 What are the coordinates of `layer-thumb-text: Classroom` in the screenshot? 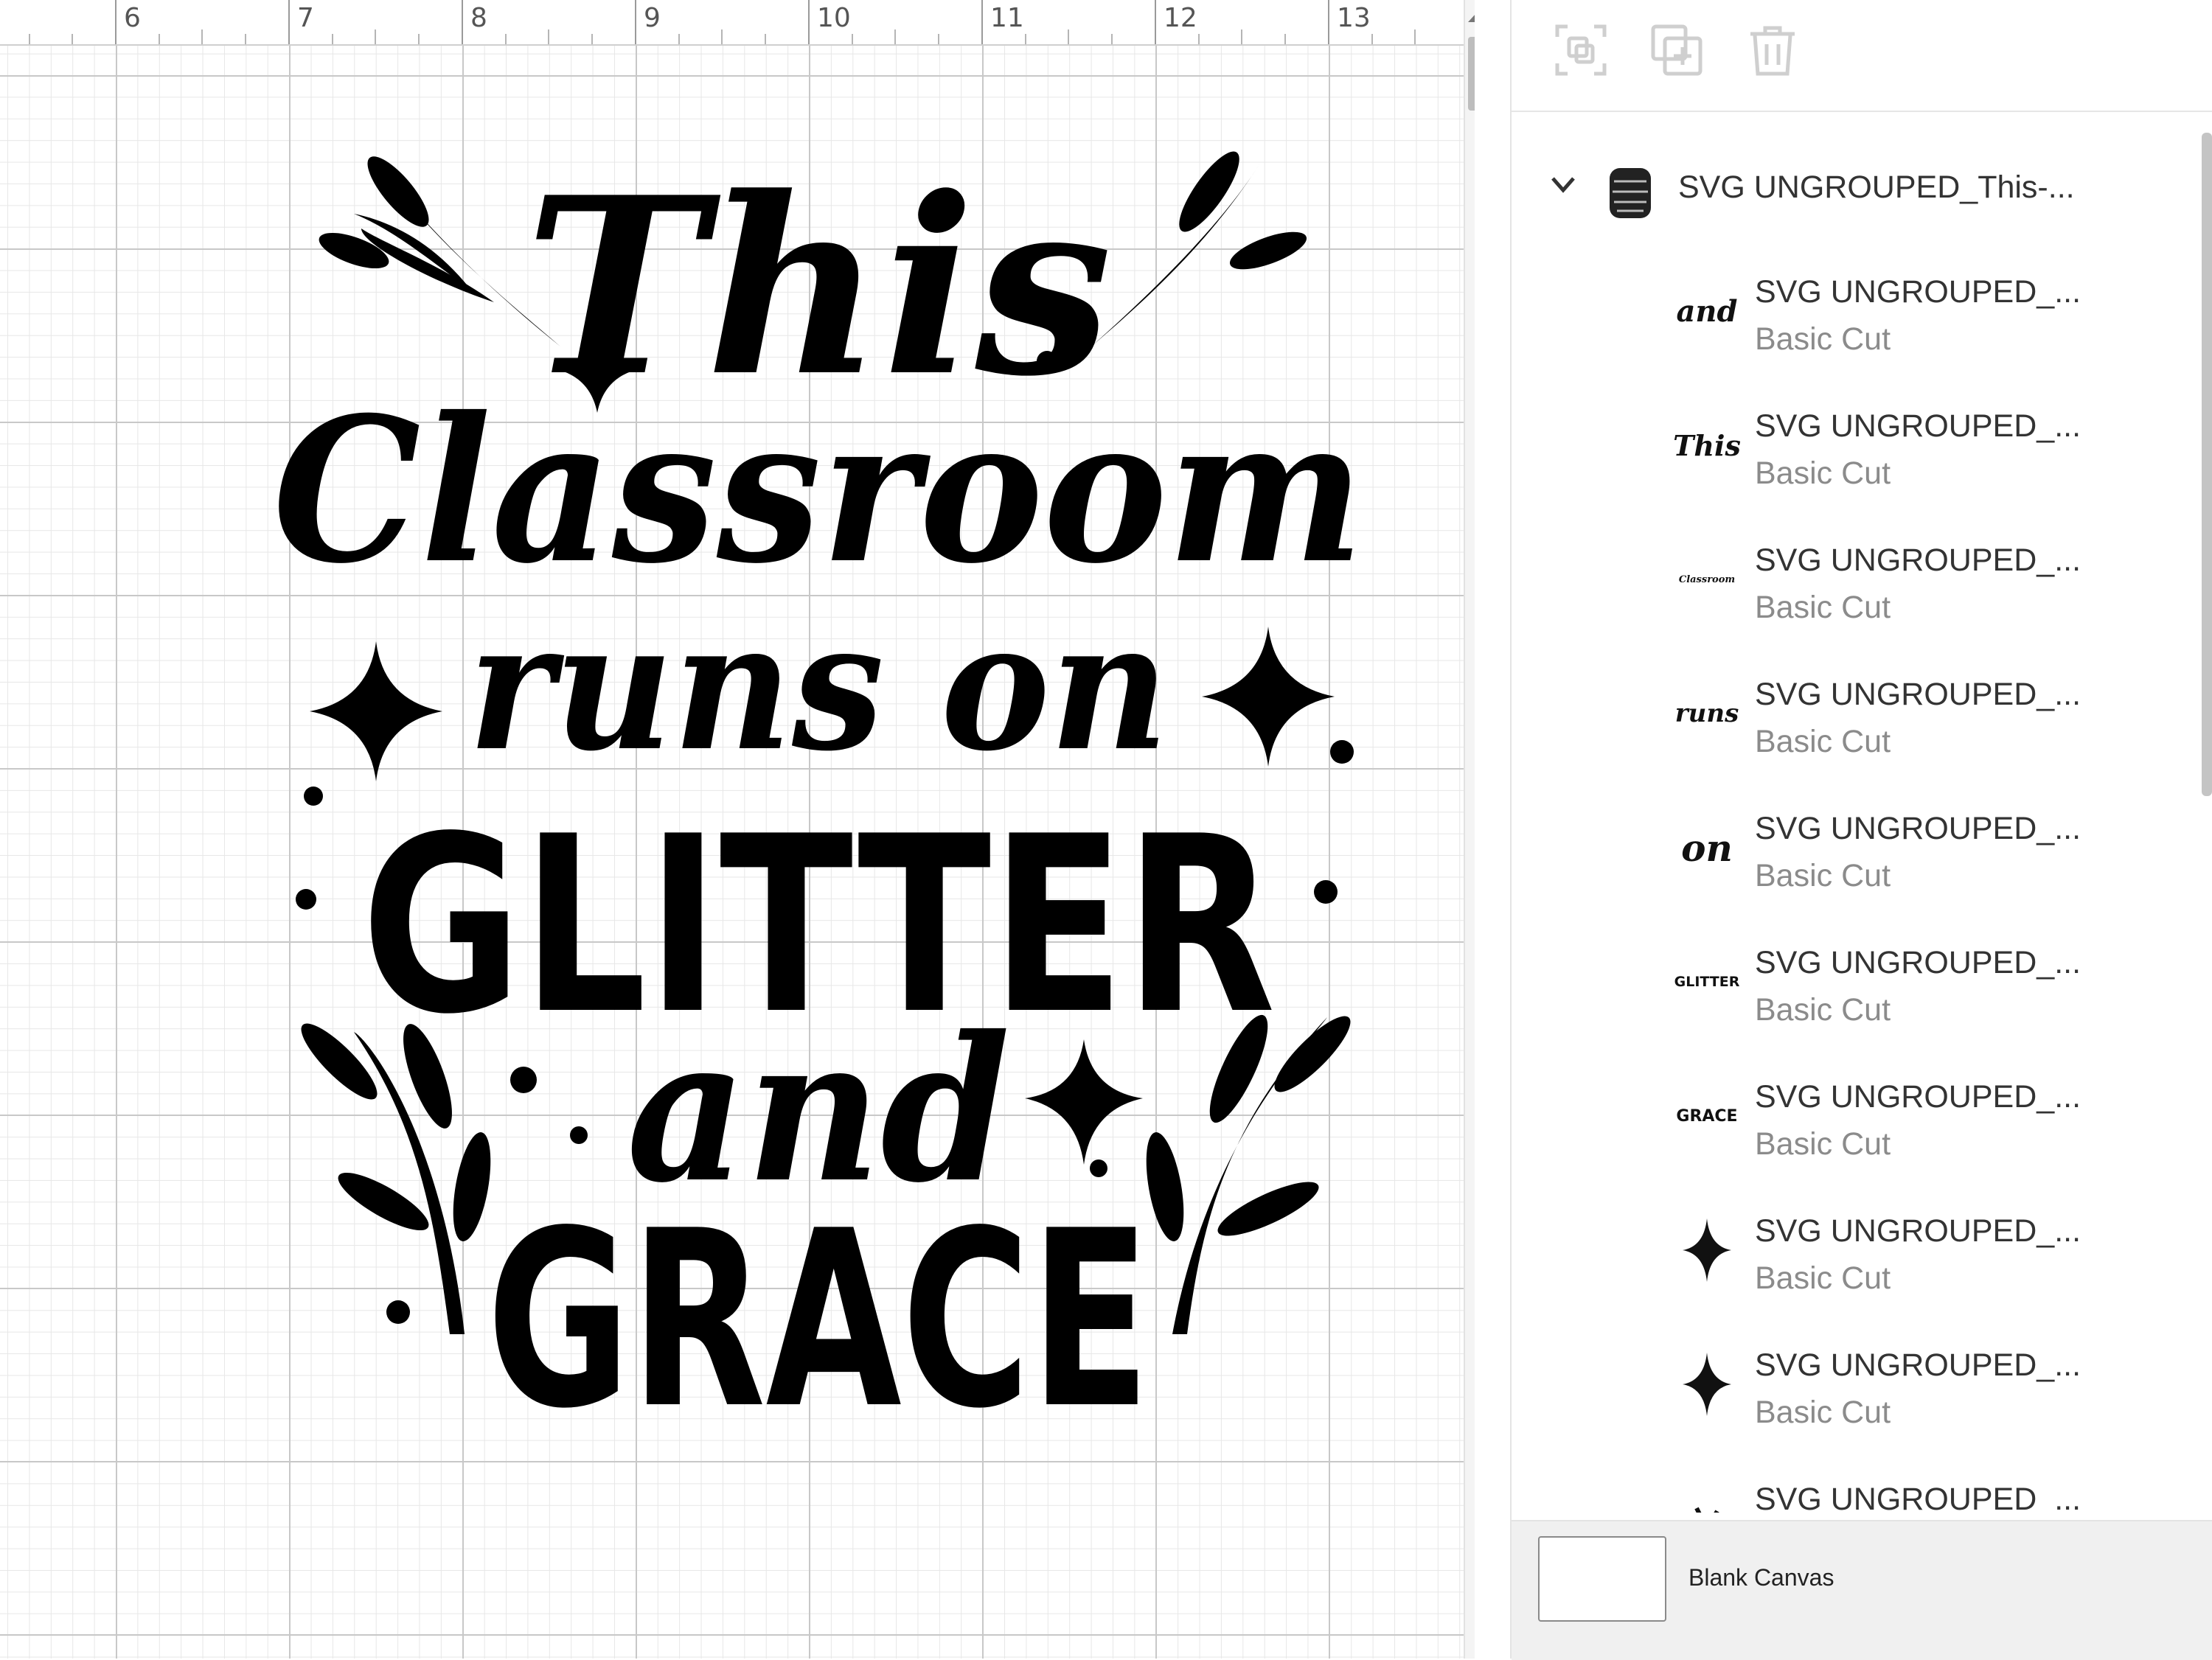 It's located at (1707, 579).